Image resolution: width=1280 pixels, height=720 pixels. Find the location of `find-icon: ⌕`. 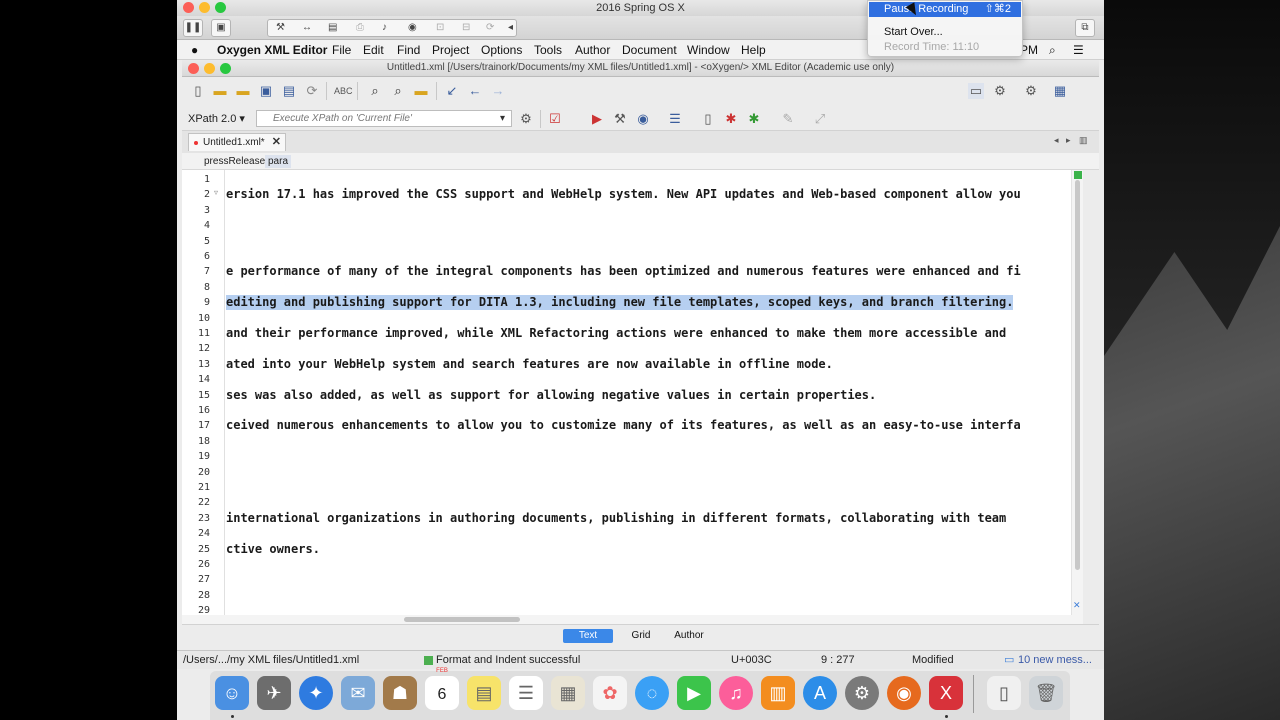

find-icon: ⌕ is located at coordinates (375, 91).